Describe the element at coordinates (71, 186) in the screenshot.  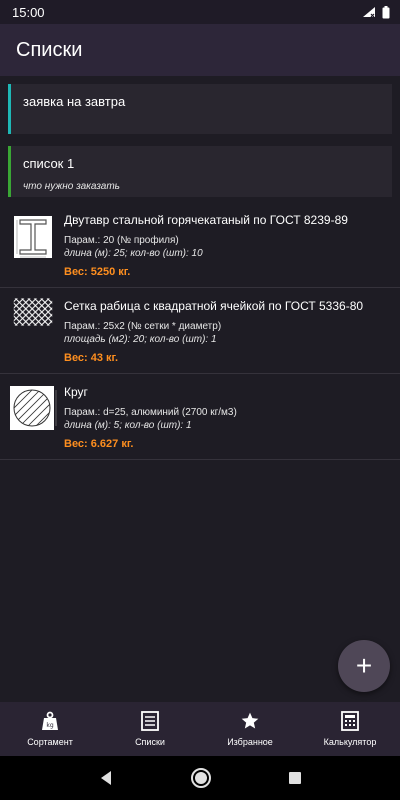
I see `list-card-description: что нужно заказать` at that location.